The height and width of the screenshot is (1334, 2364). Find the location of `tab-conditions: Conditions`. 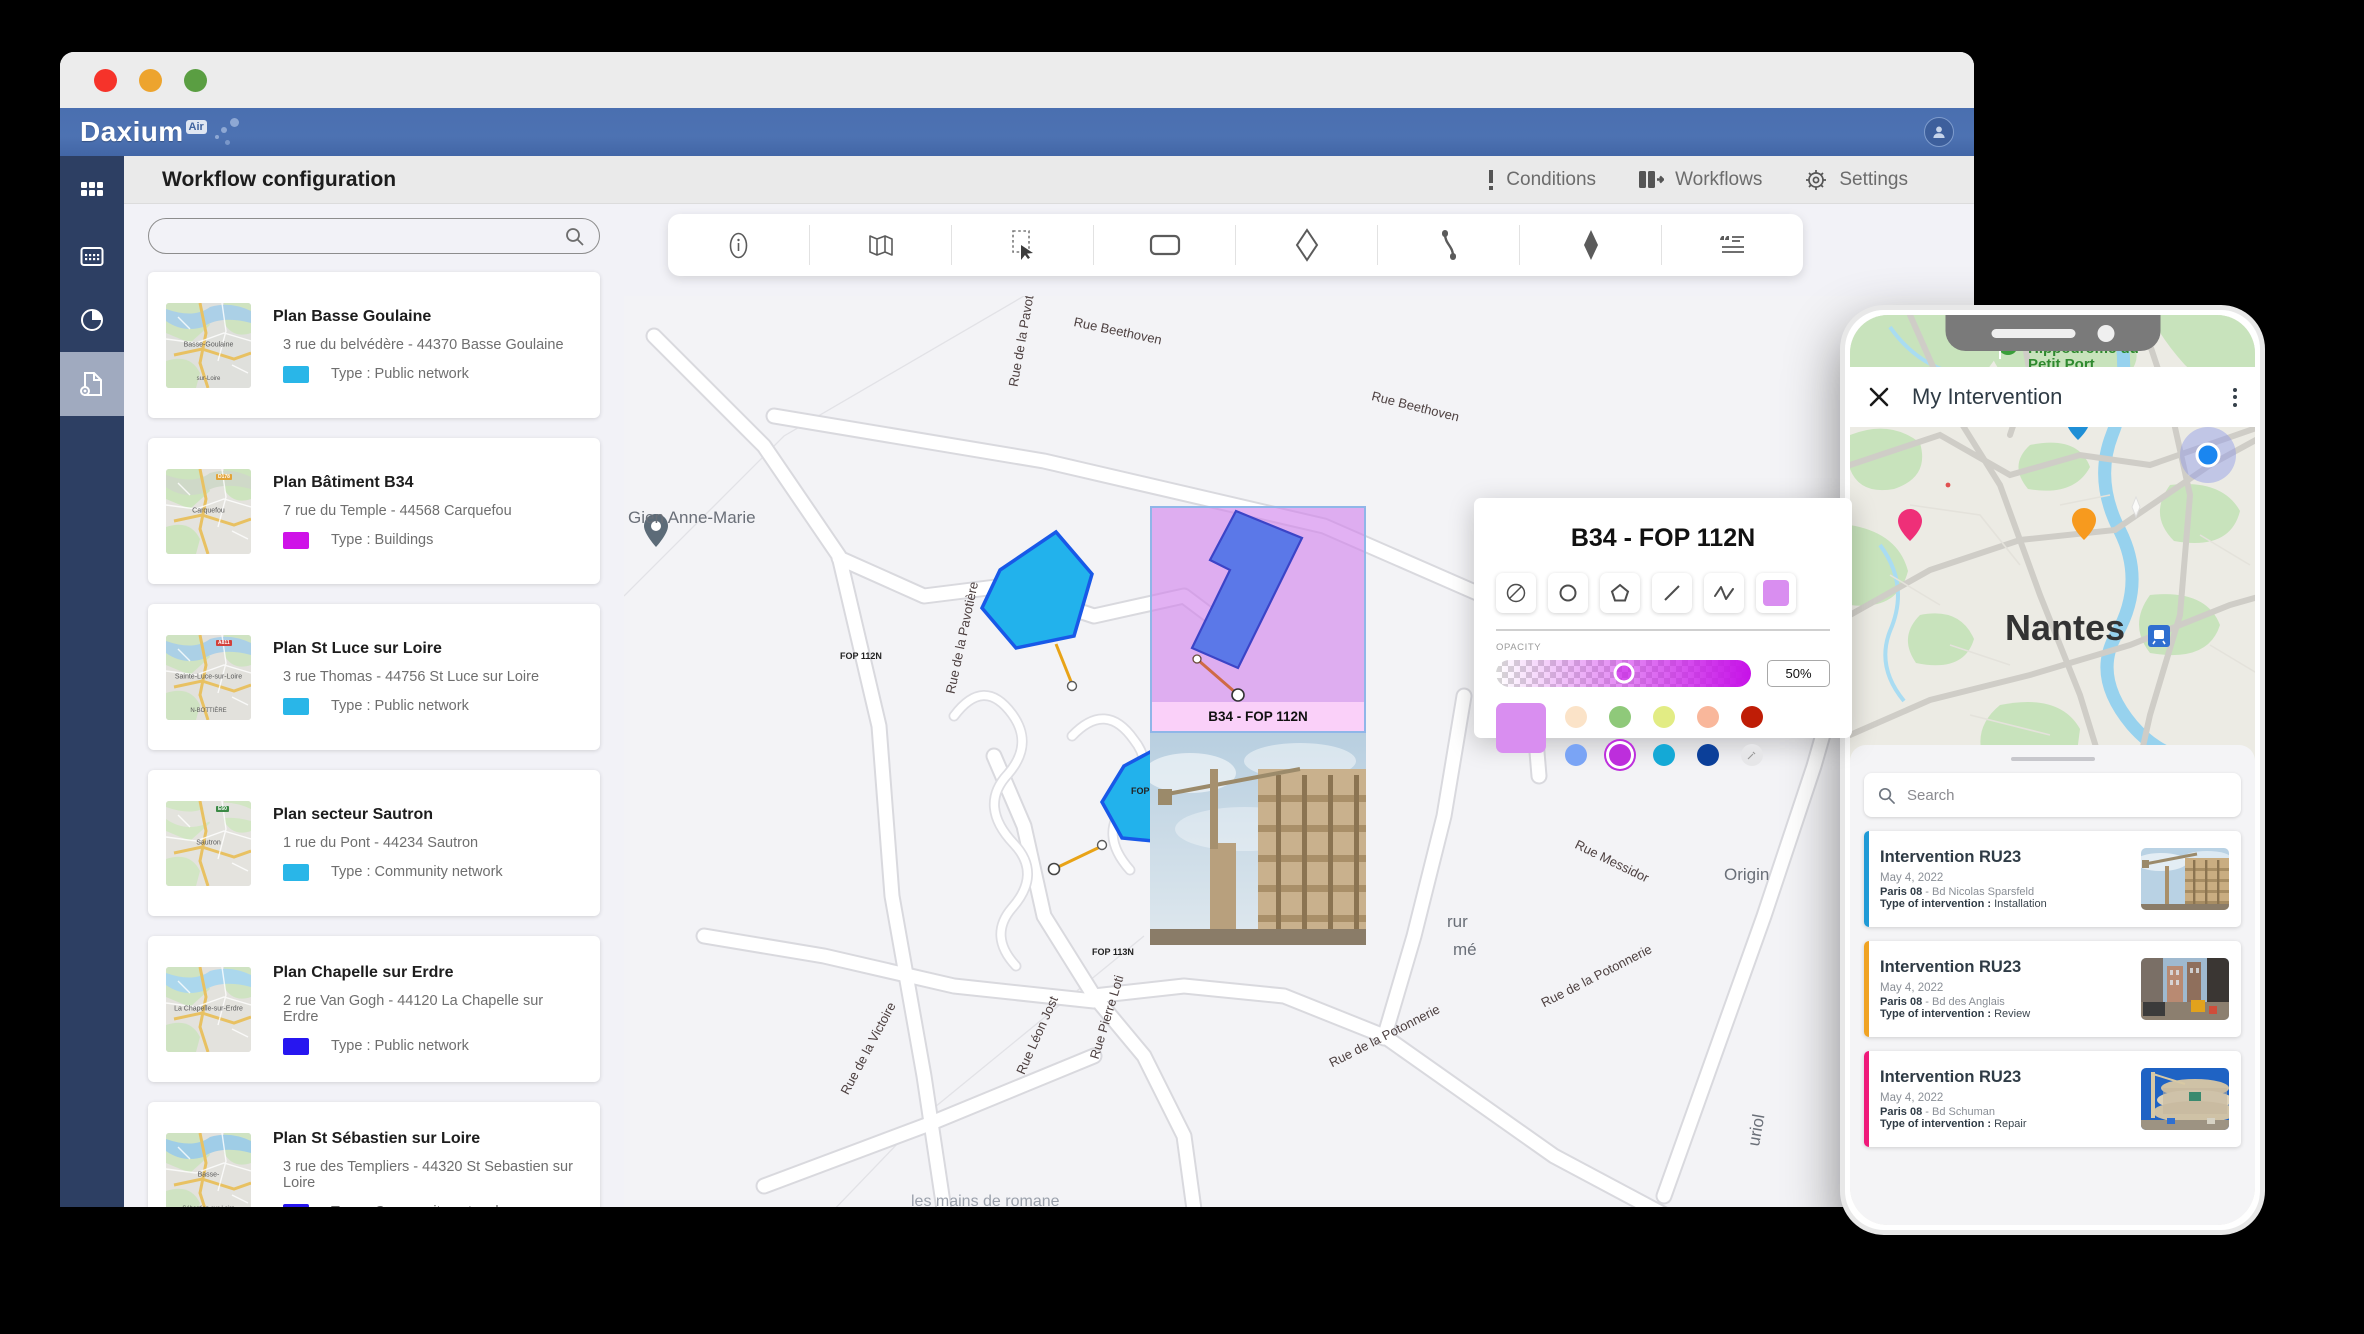

tab-conditions: Conditions is located at coordinates (1541, 180).